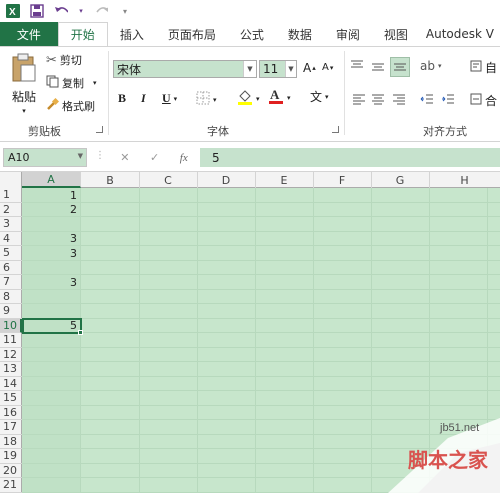 The image size is (500, 496). What do you see at coordinates (192, 34) in the screenshot?
I see `tab-page-layout: 页面布局` at bounding box center [192, 34].